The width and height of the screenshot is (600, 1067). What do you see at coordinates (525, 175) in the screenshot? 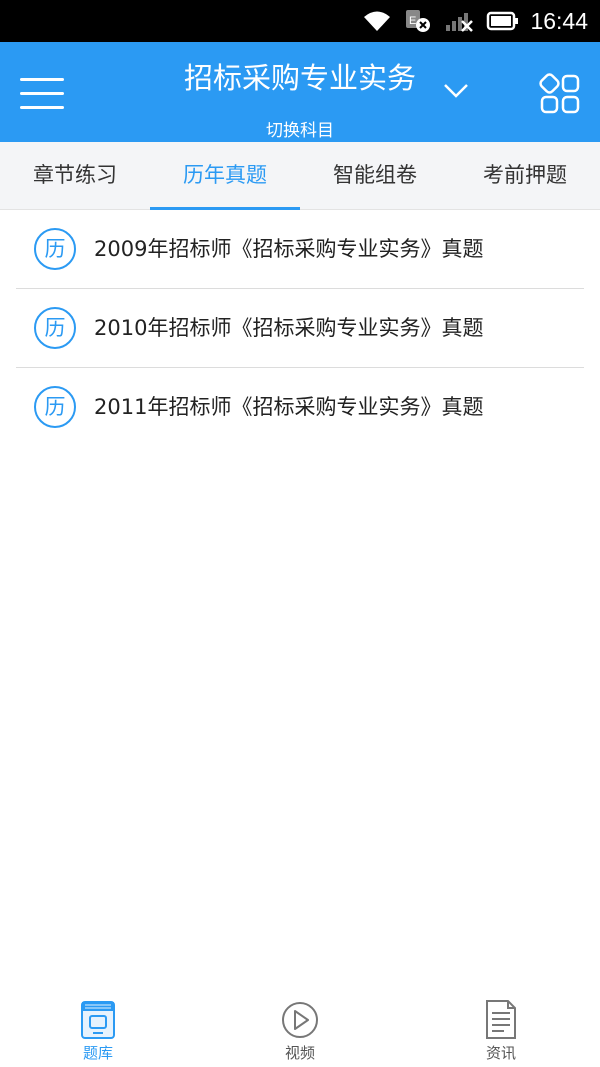
I see `tab-predicted-questions: 考前押题` at bounding box center [525, 175].